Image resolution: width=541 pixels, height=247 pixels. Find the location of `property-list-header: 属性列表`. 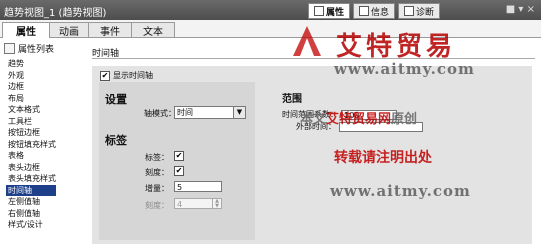

property-list-header: 属性列表 is located at coordinates (29, 48).